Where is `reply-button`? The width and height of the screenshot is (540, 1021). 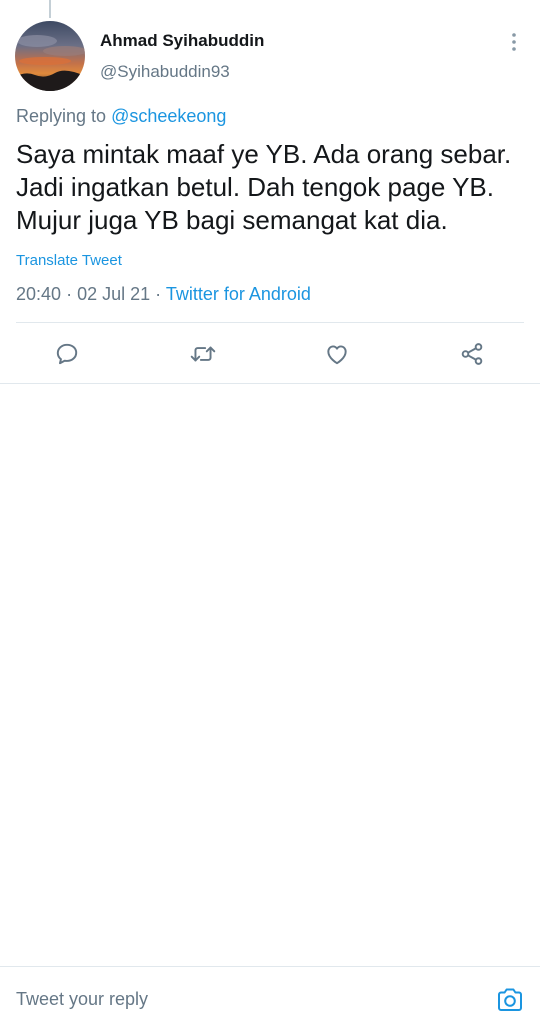 reply-button is located at coordinates (67, 354).